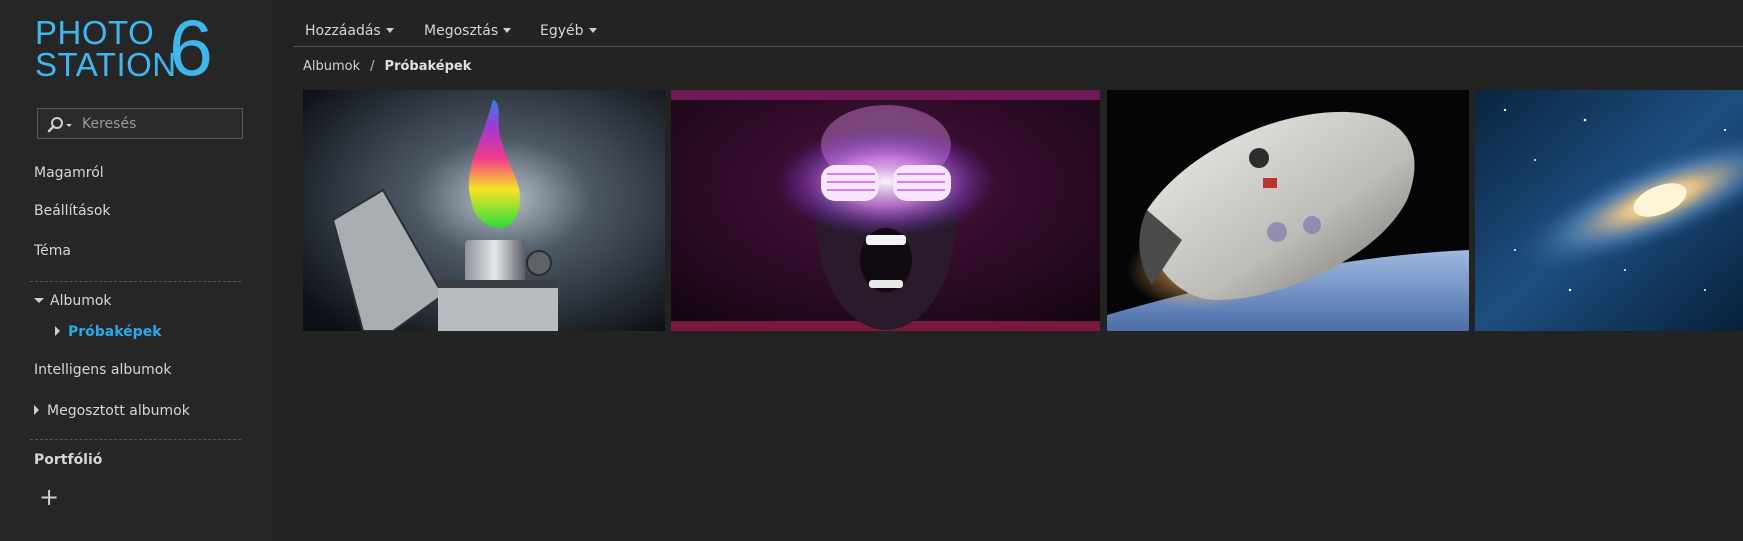 Image resolution: width=1743 pixels, height=541 pixels. What do you see at coordinates (331, 66) in the screenshot?
I see `breadcrumb-albums-link: Albumok` at bounding box center [331, 66].